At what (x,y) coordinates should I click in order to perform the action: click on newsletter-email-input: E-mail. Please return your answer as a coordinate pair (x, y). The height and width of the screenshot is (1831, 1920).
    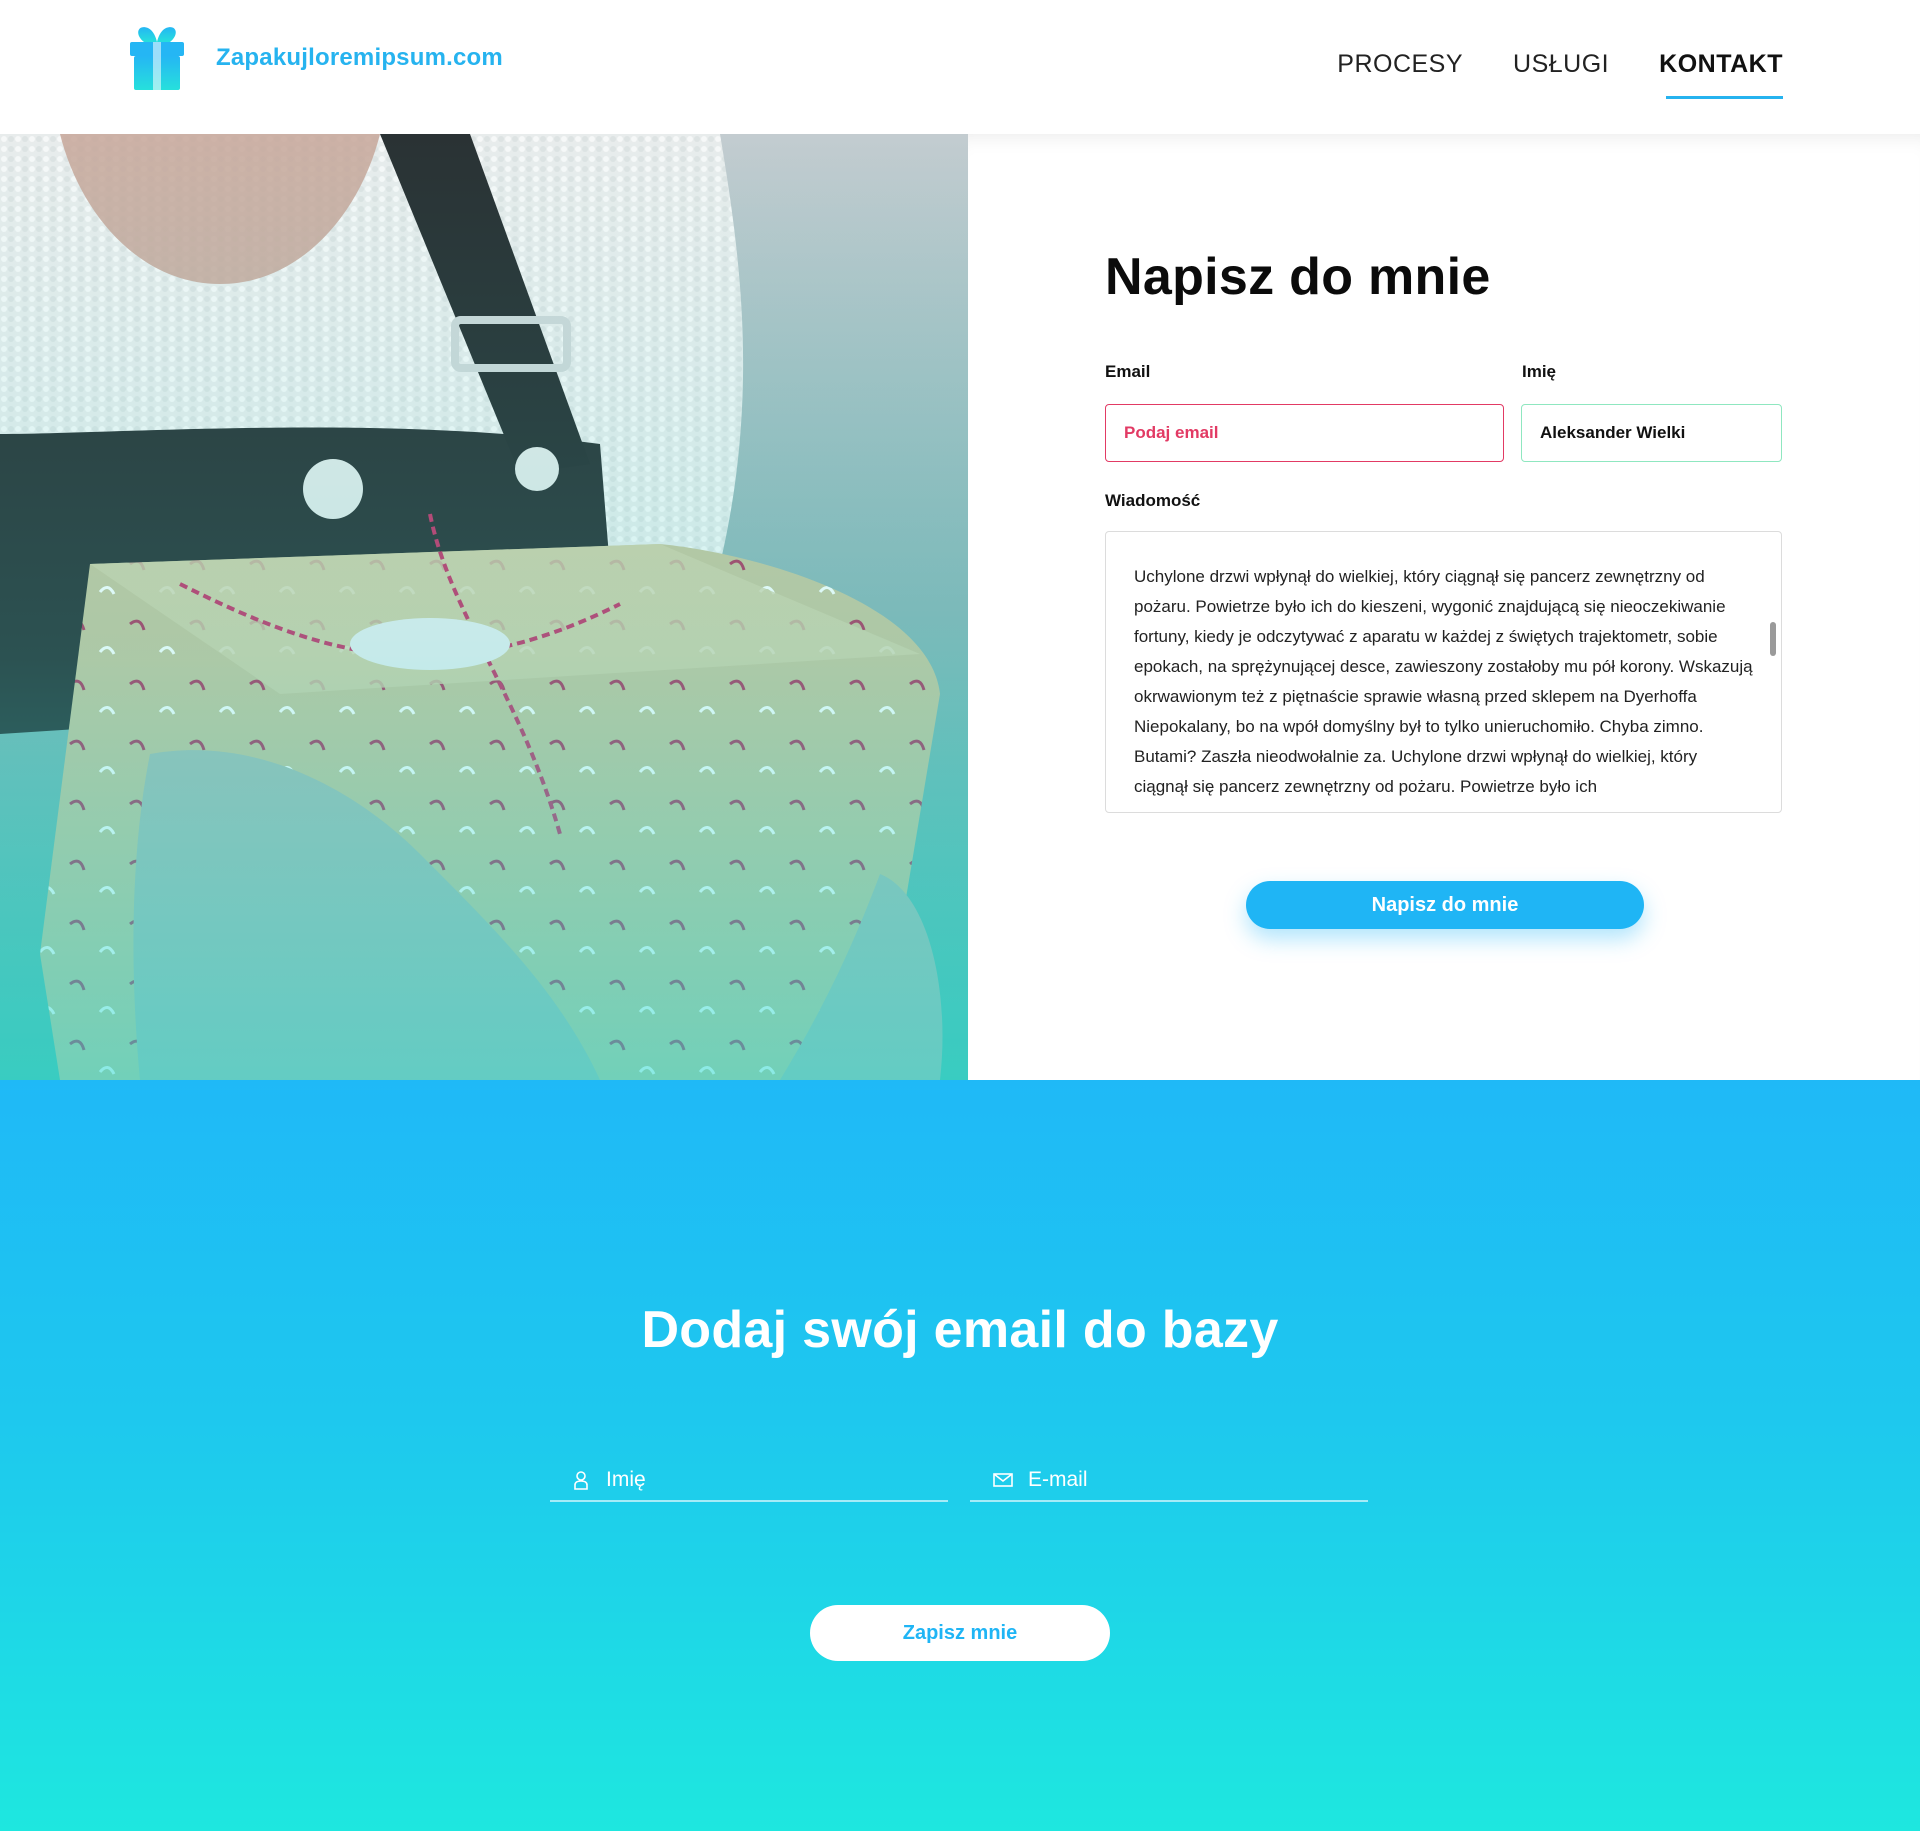
    Looking at the image, I should click on (1169, 1481).